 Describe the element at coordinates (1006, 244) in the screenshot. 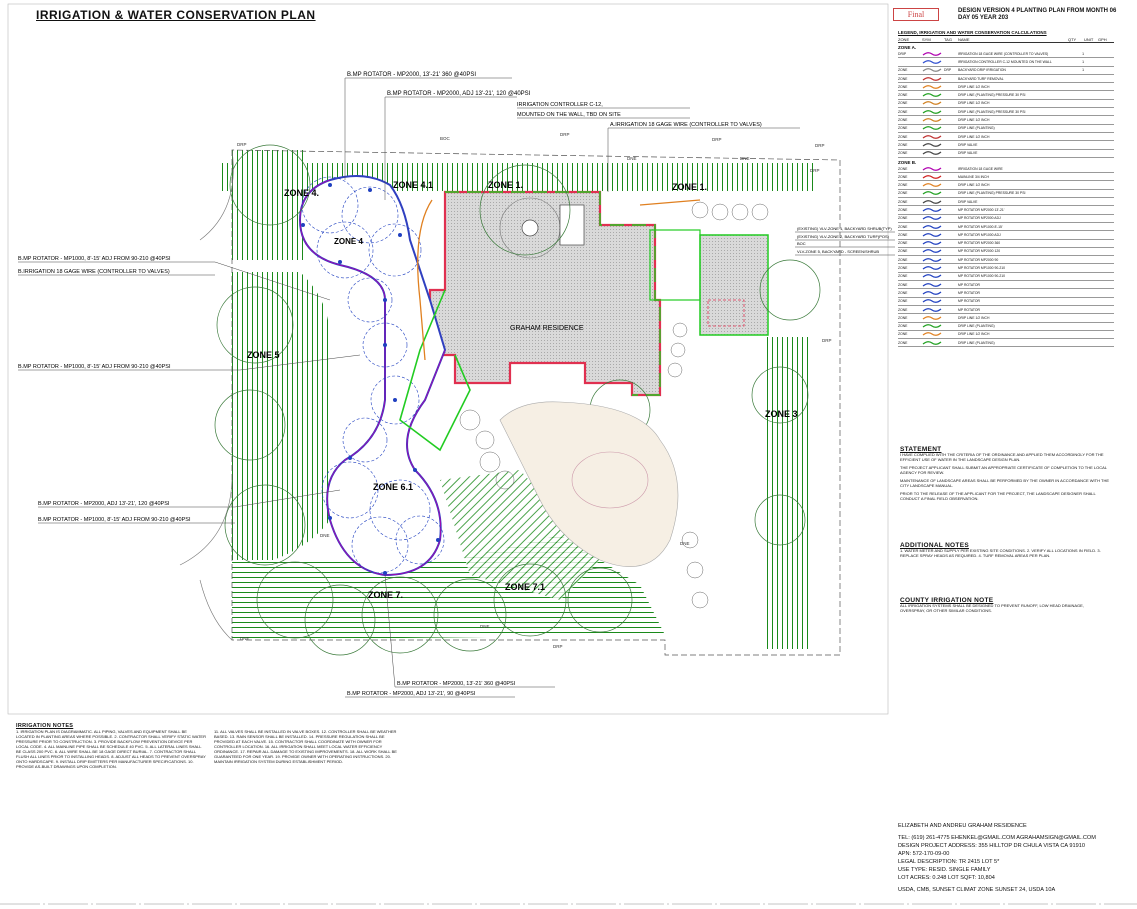

I see `legend-row: ZONE MP ROTATOR MP2000 360` at that location.